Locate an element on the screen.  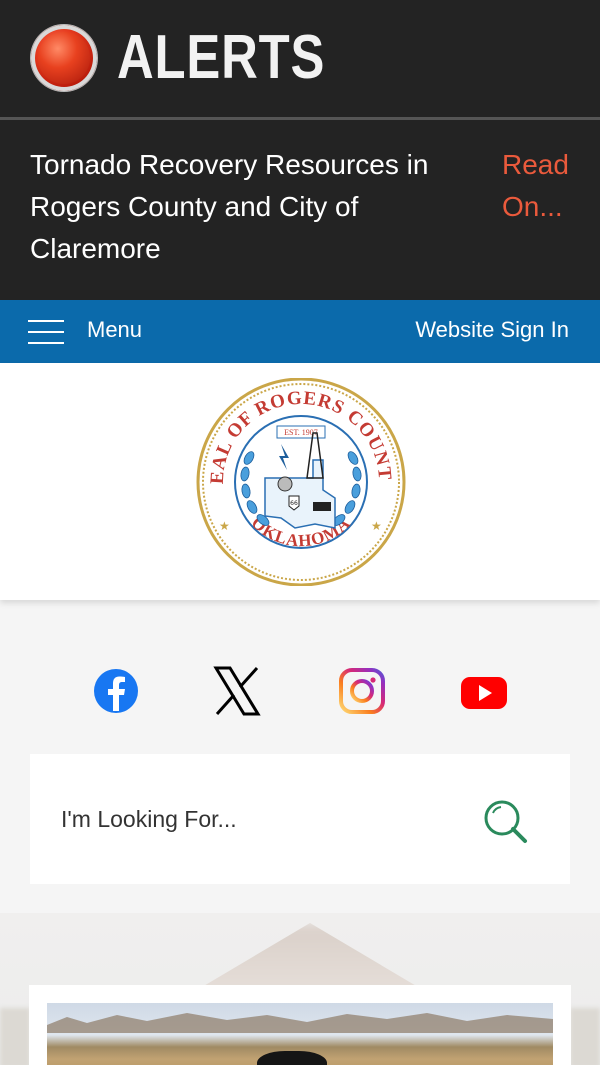
website-sign-in-link: Website Sign In is located at coordinates (492, 330).